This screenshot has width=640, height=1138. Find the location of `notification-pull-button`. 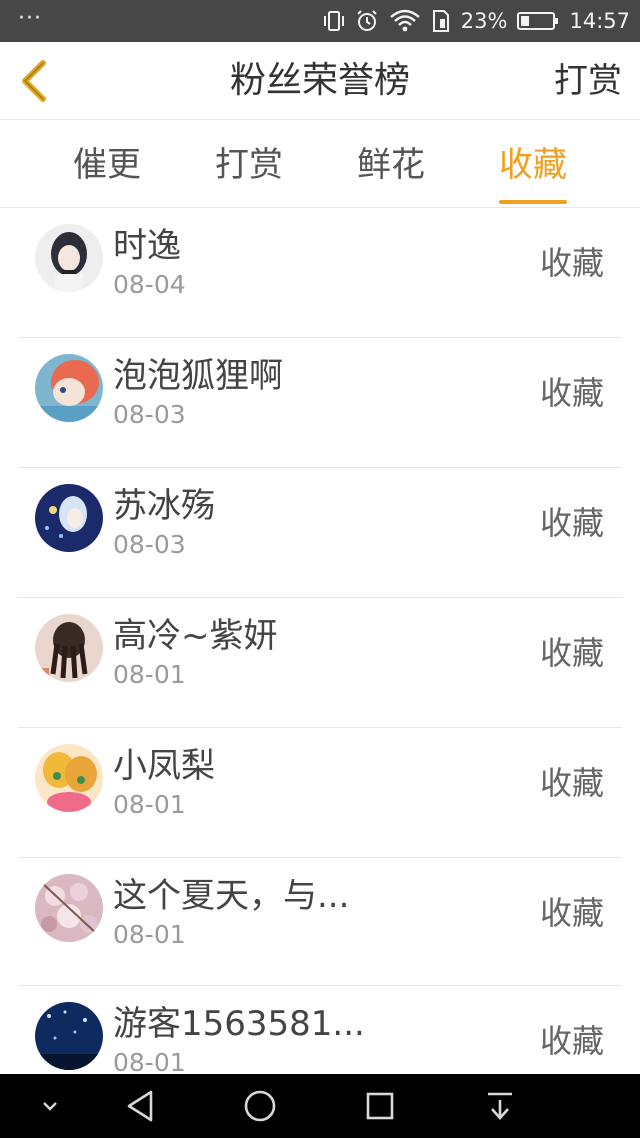

notification-pull-button is located at coordinates (500, 1106).